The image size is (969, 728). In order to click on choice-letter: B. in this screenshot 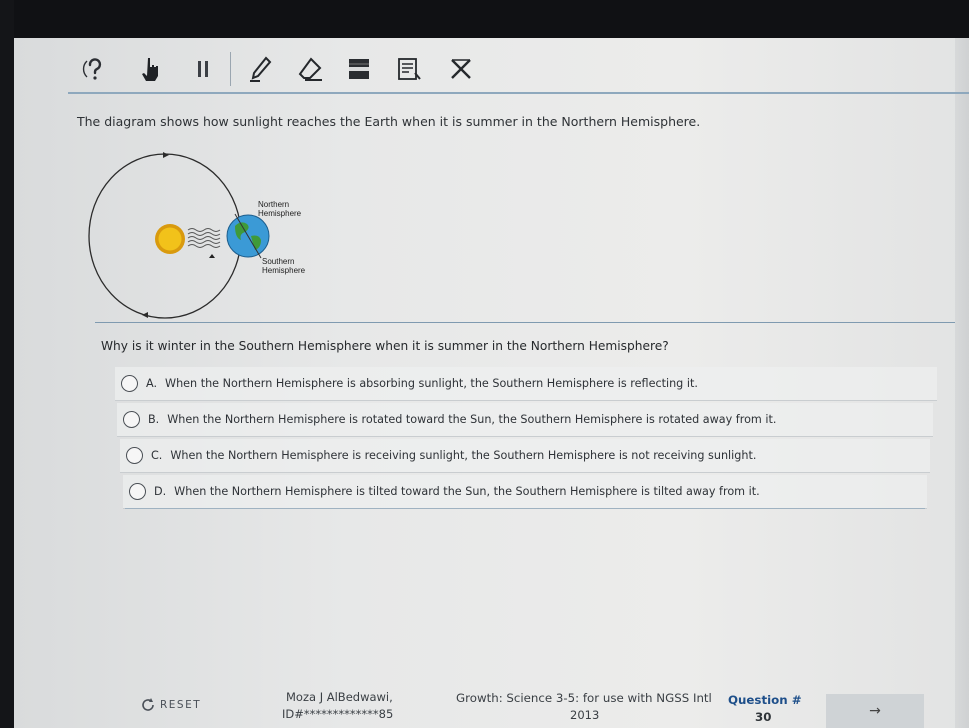, I will do `click(154, 419)`.